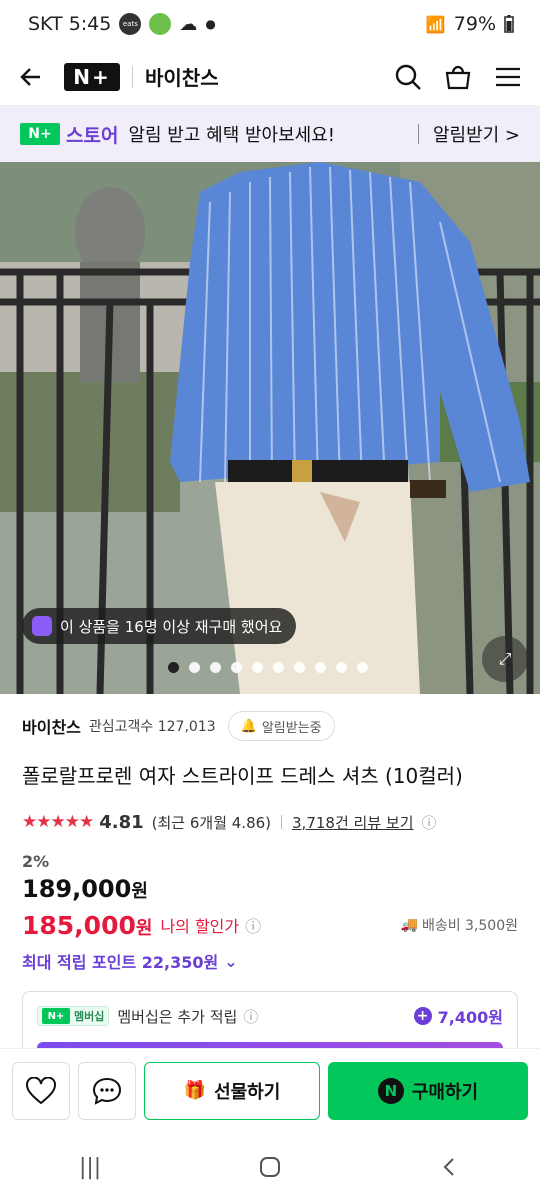 The image size is (540, 1200). I want to click on review-link: 3,718건 리뷰 보기, so click(352, 822).